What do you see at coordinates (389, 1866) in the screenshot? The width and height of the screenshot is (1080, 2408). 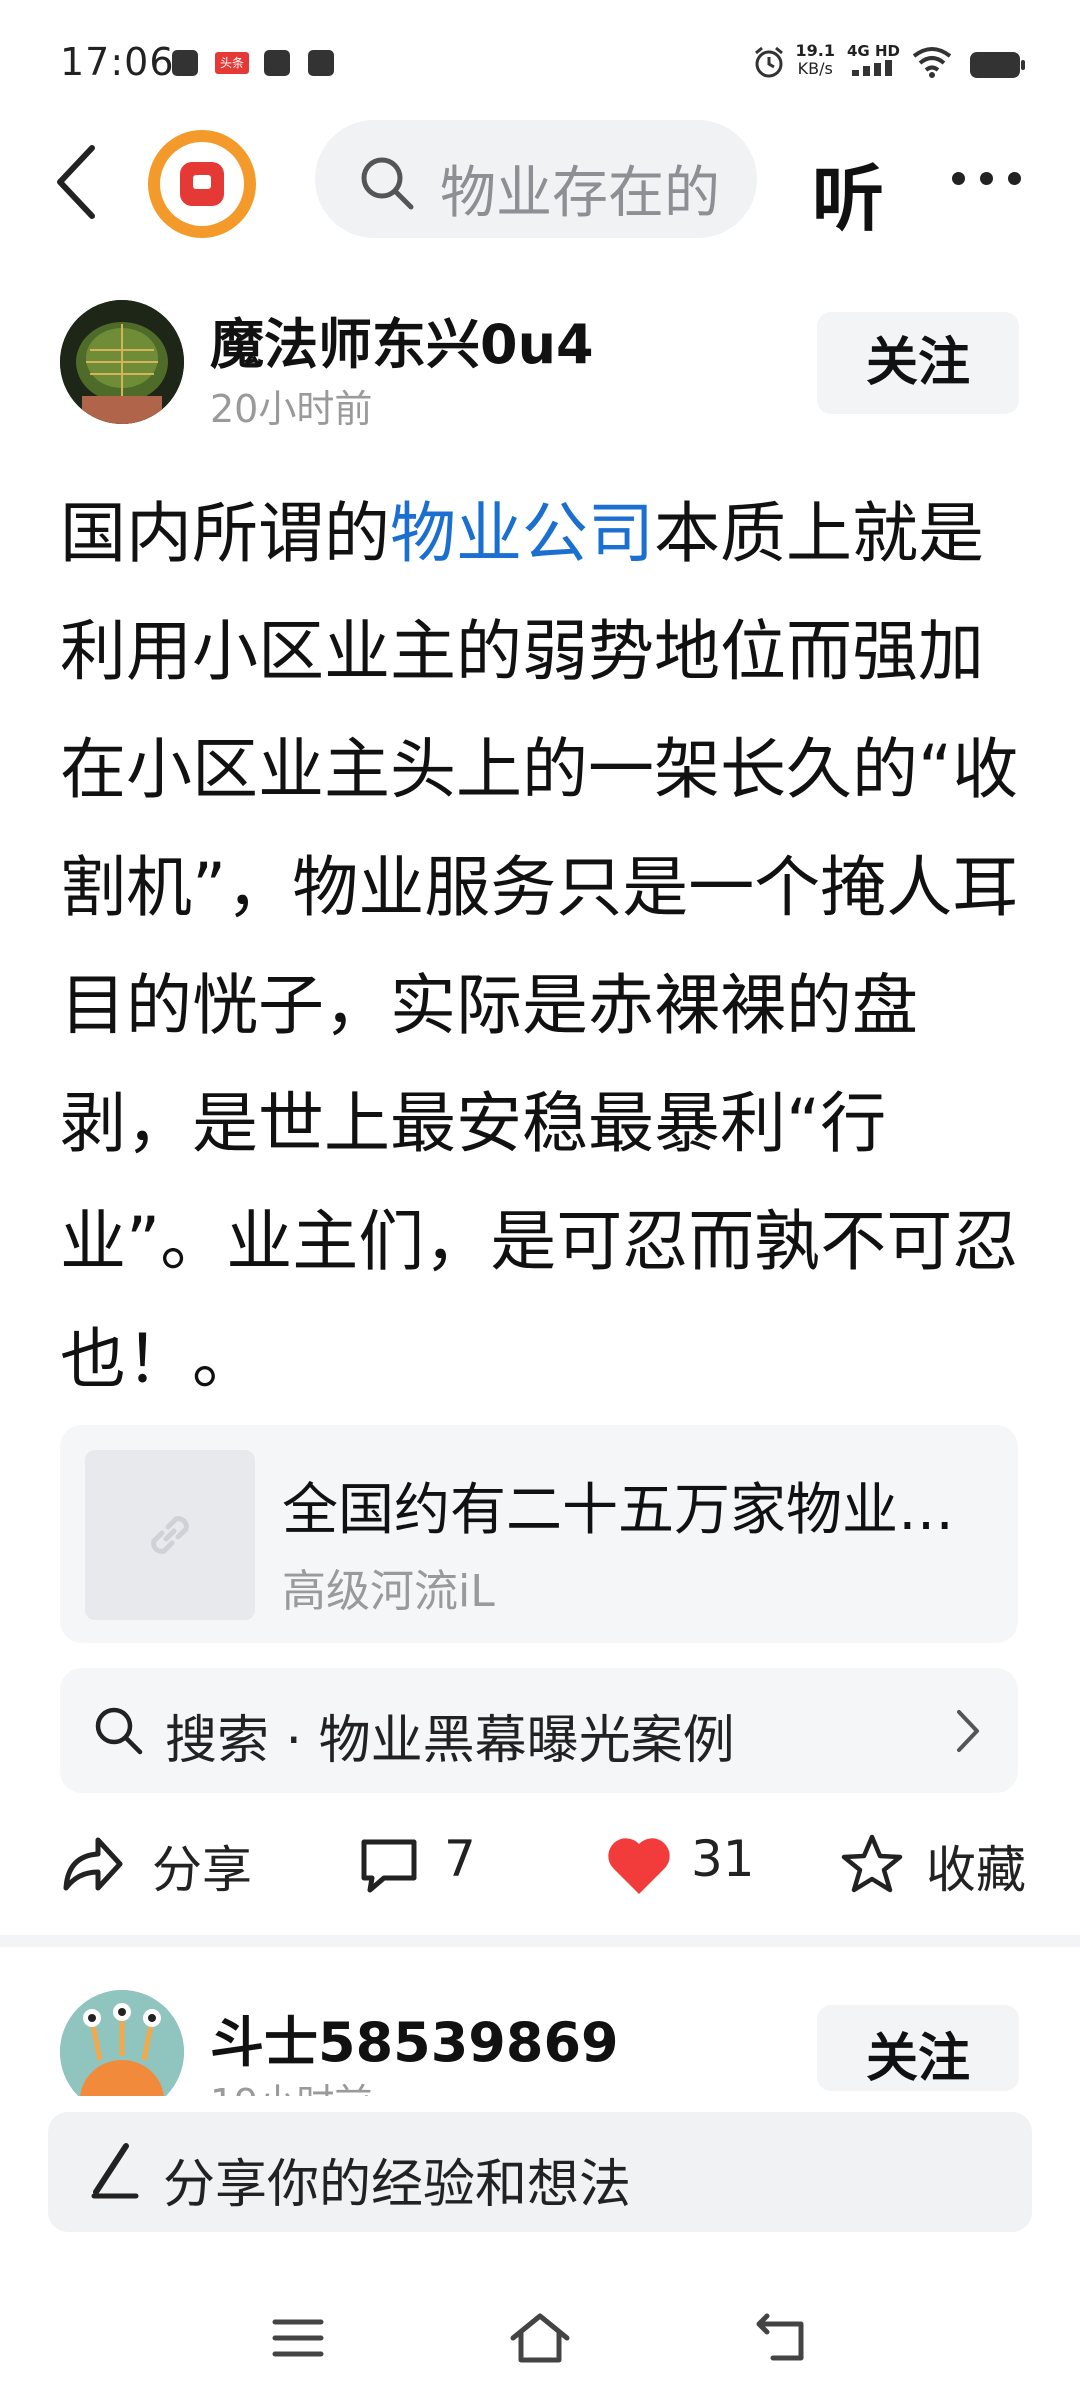 I see `comment-icon` at bounding box center [389, 1866].